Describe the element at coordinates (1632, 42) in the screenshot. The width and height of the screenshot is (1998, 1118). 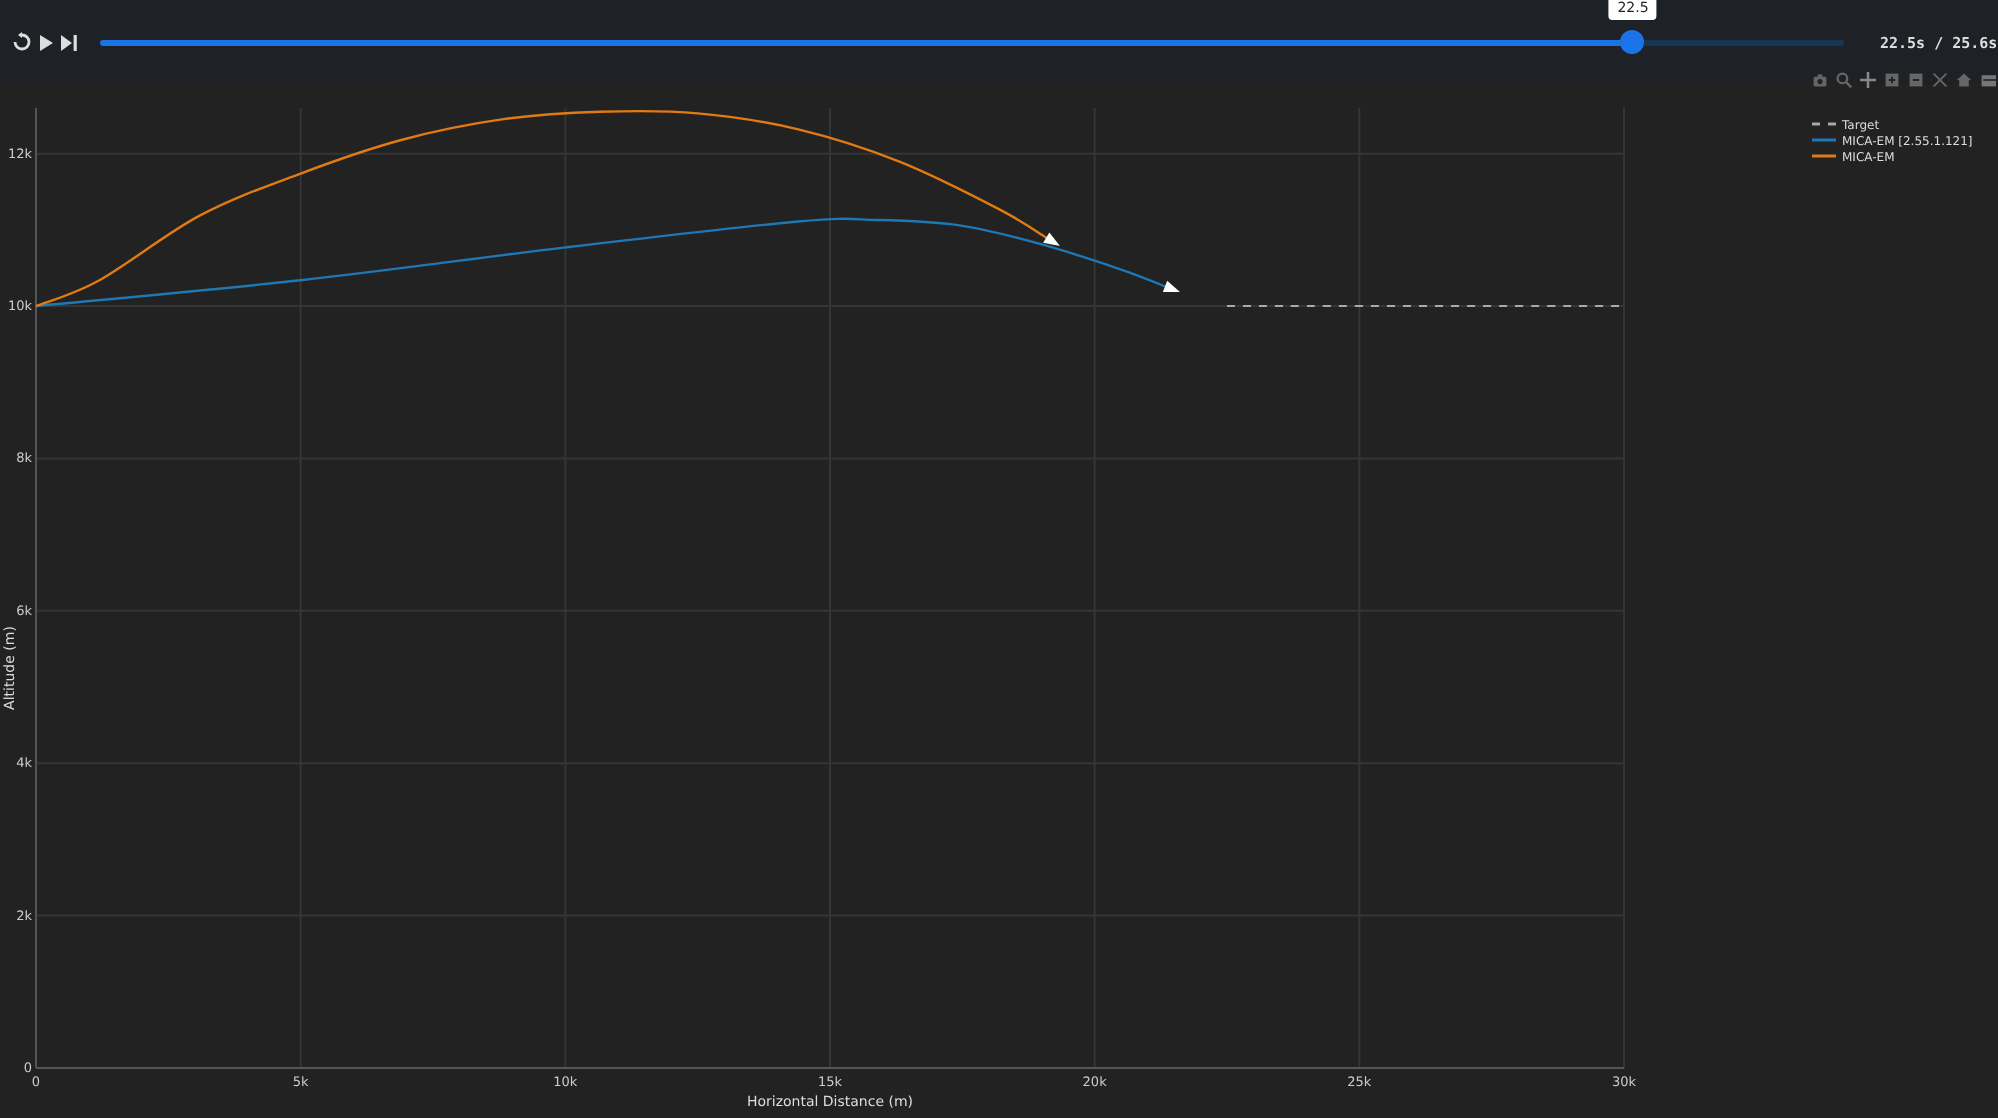
I see `slider-thumb` at that location.